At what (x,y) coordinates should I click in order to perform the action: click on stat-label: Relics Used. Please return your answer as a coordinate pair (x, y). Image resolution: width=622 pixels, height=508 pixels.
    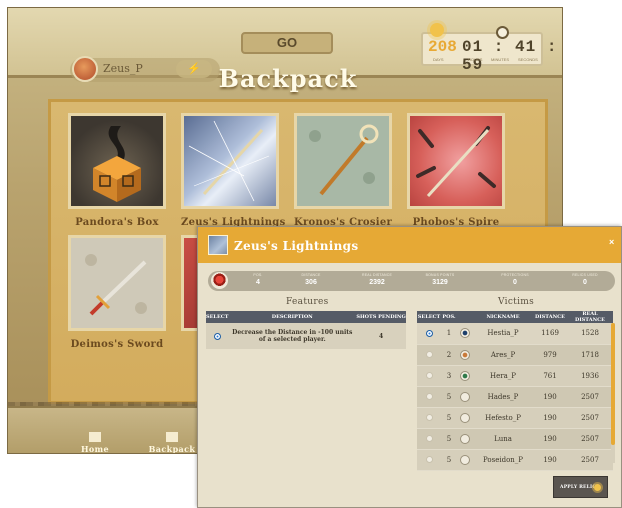
    Looking at the image, I should click on (585, 275).